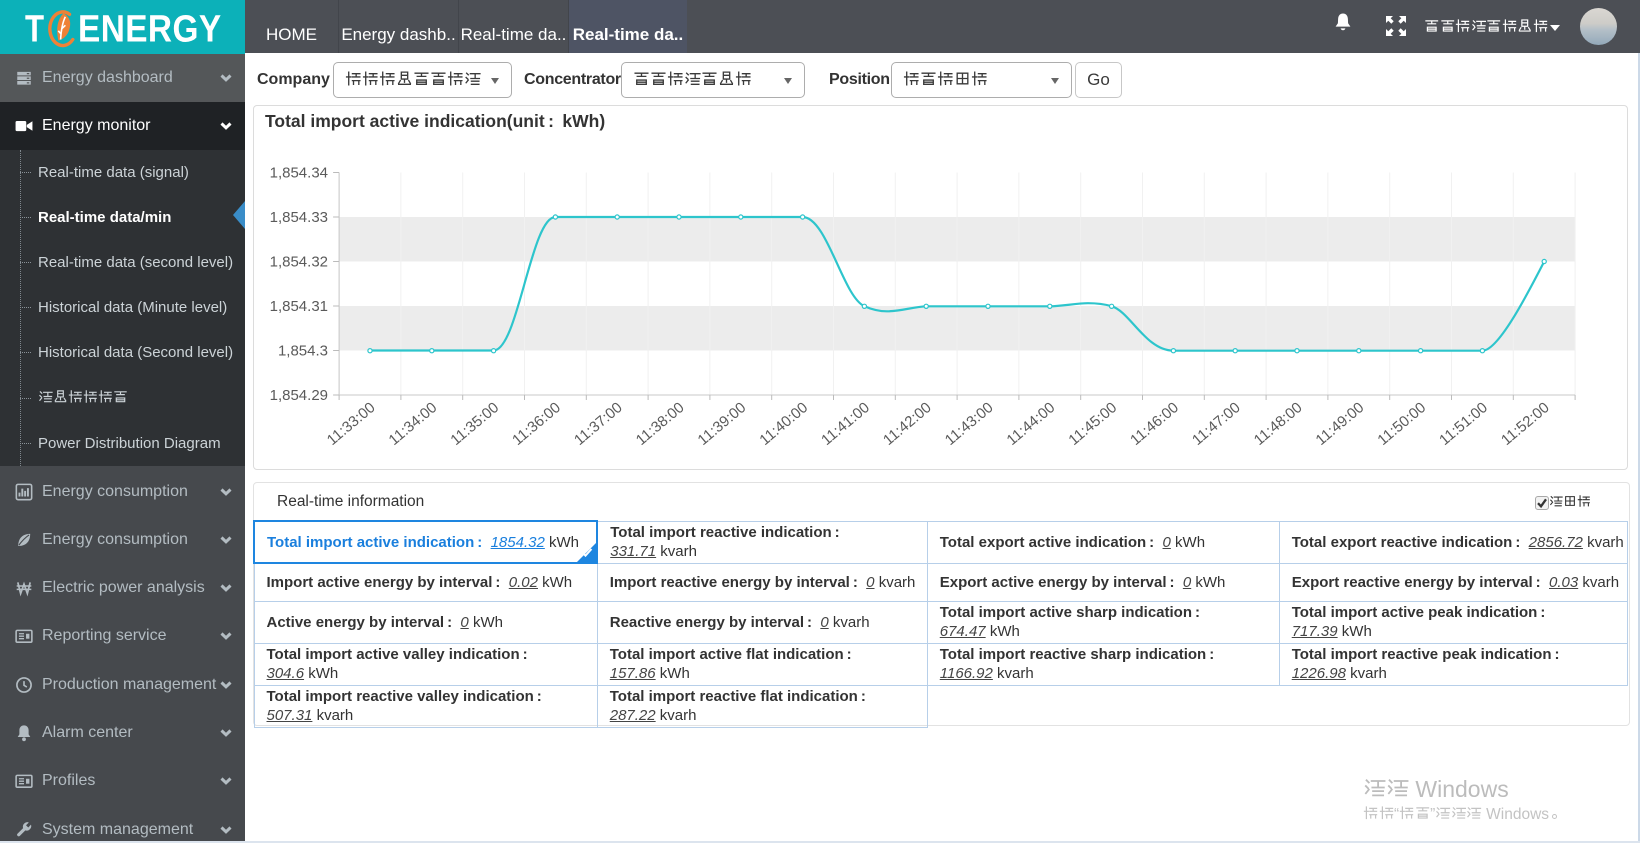 This screenshot has width=1640, height=847. Describe the element at coordinates (299, 173) in the screenshot. I see `svg-text: 1,854.34` at that location.